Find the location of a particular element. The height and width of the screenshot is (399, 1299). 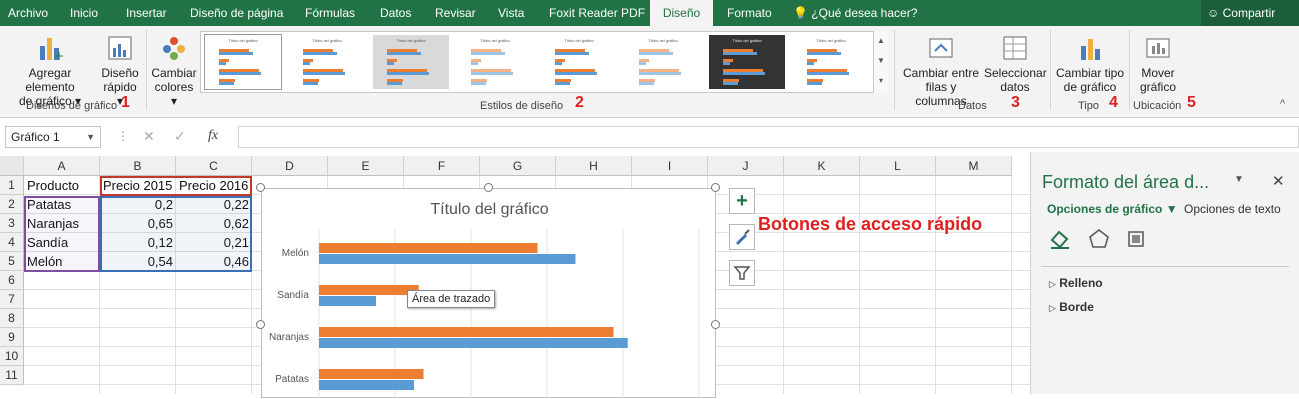

column-header-j: J is located at coordinates (746, 166).